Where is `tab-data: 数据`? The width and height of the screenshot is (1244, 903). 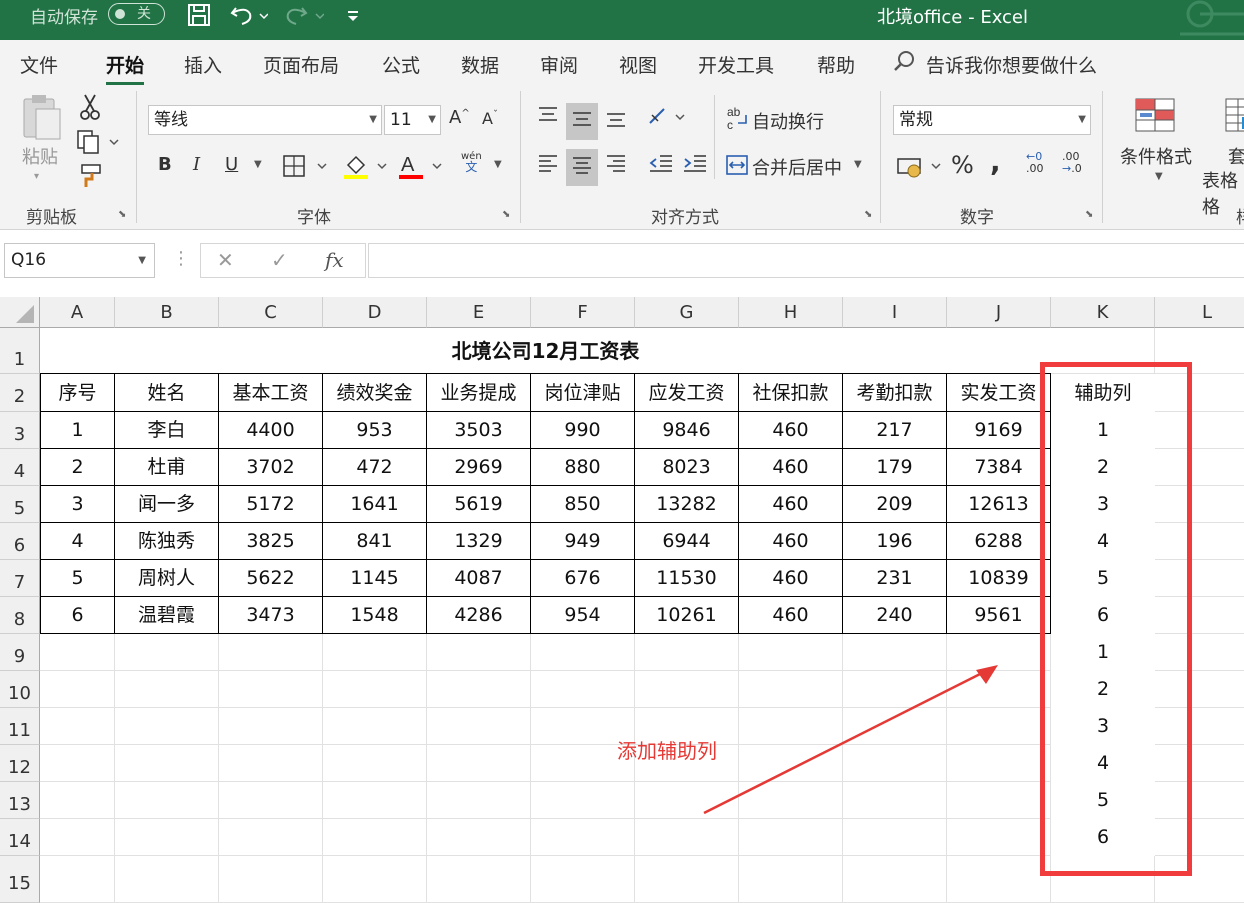
tab-data: 数据 is located at coordinates (480, 64).